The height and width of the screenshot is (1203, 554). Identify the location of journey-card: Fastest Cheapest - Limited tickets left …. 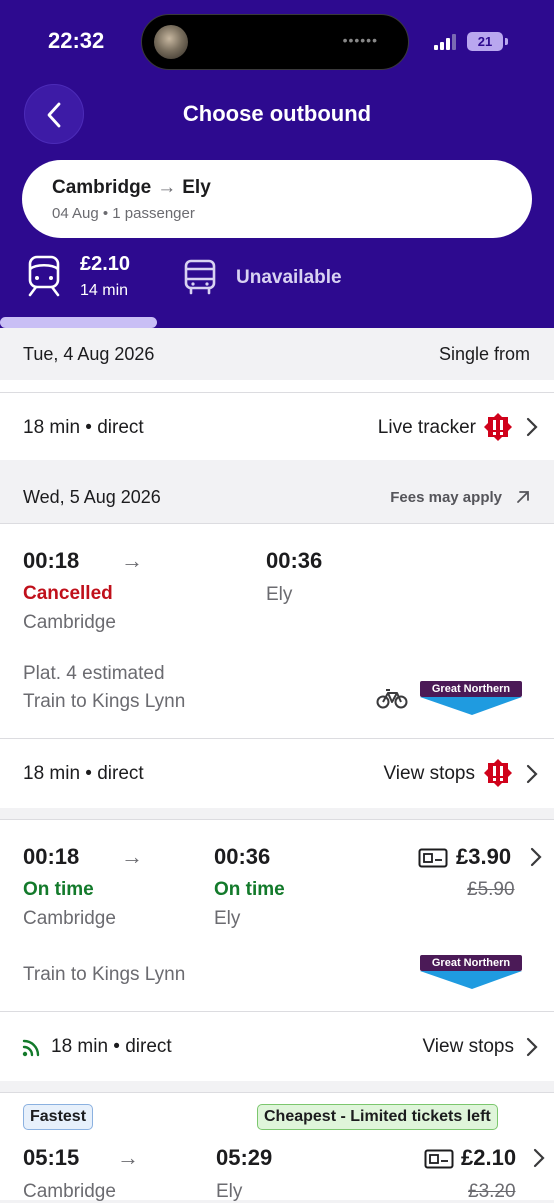
(277, 1147).